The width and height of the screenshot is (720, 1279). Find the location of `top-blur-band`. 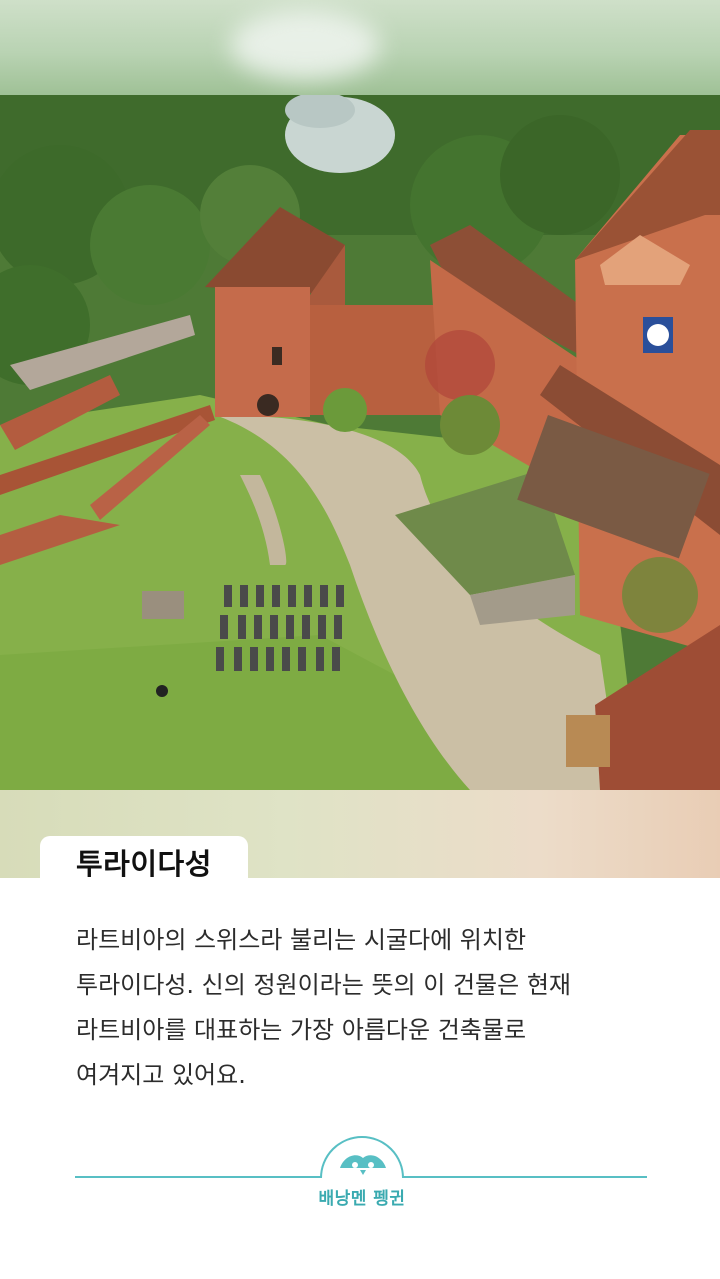

top-blur-band is located at coordinates (360, 47).